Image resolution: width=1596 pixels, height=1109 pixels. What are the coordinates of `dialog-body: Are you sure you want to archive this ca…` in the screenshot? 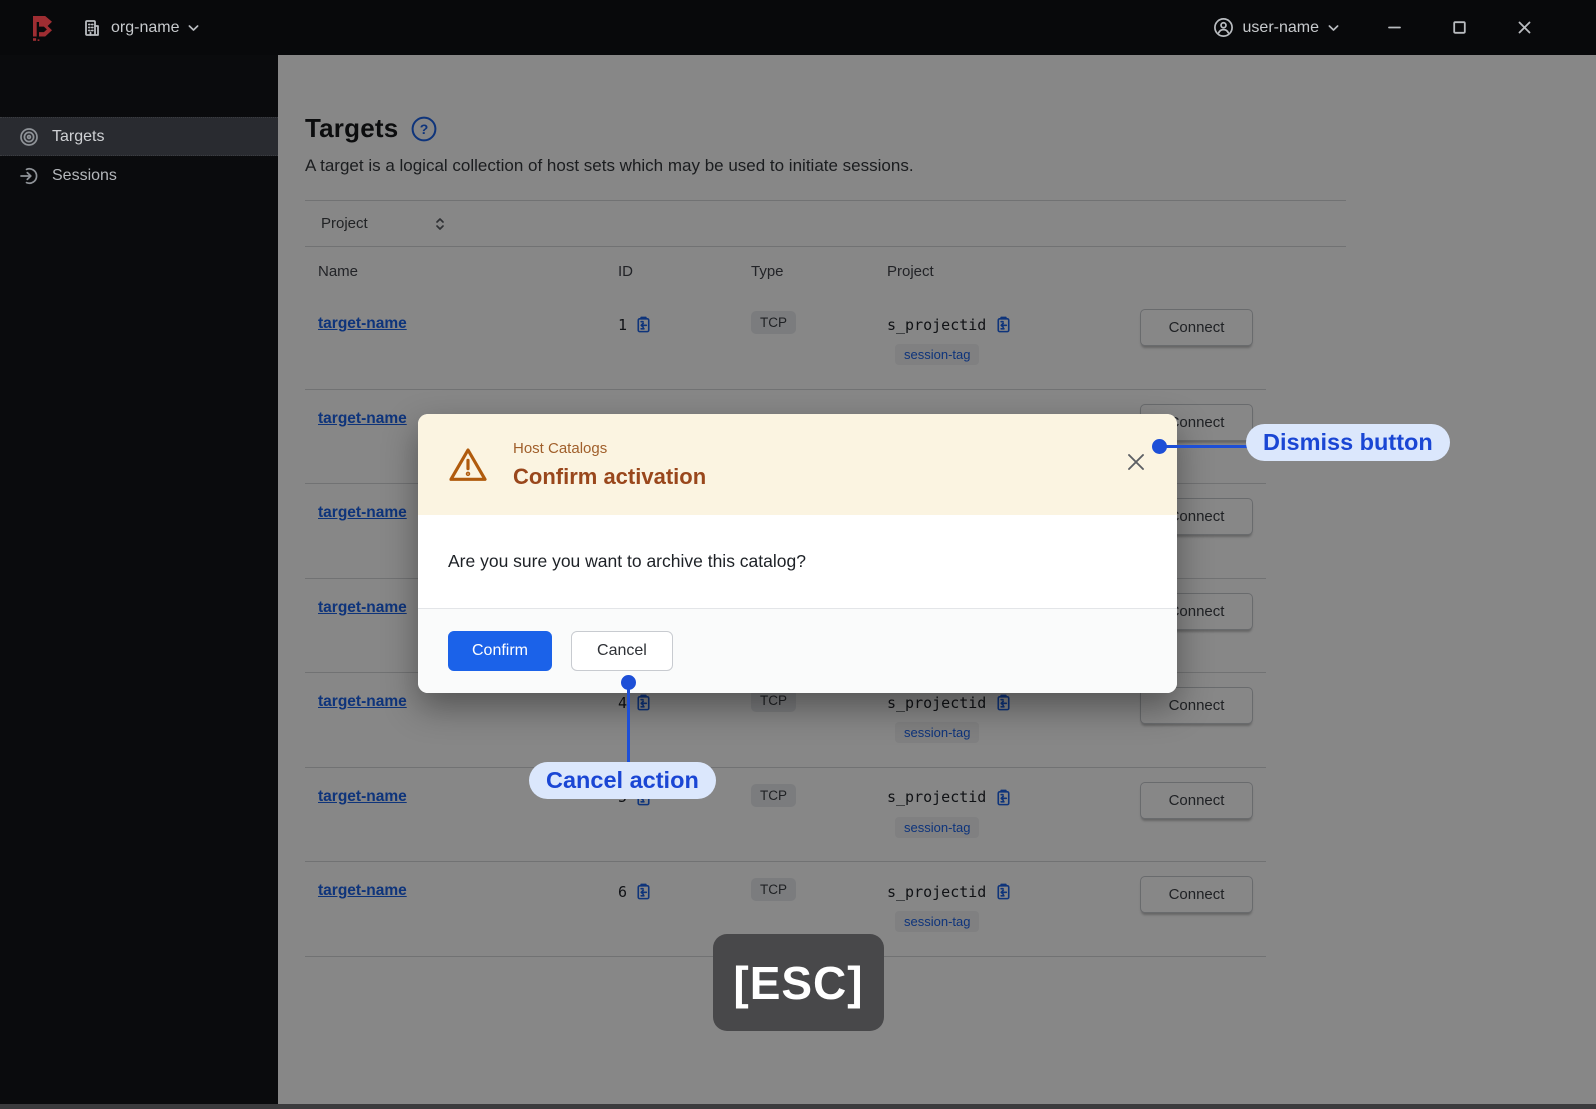 It's located at (797, 561).